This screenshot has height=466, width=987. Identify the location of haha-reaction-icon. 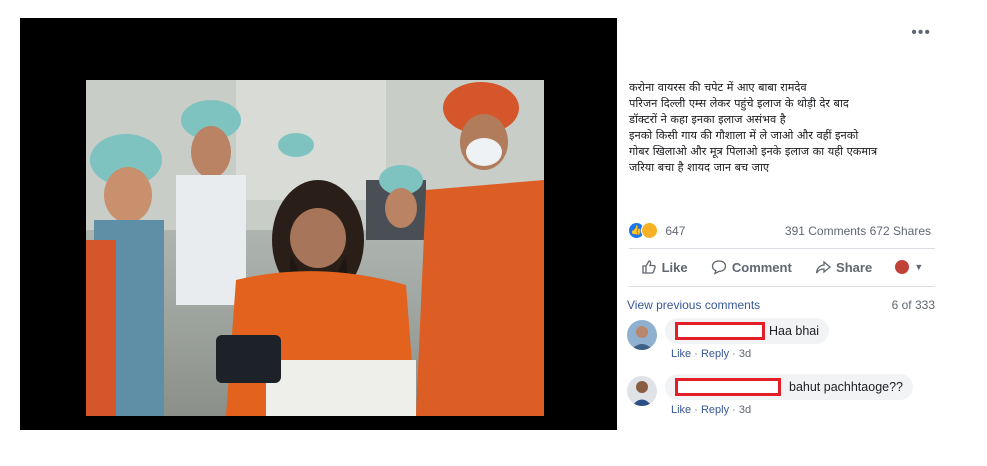
(649, 230).